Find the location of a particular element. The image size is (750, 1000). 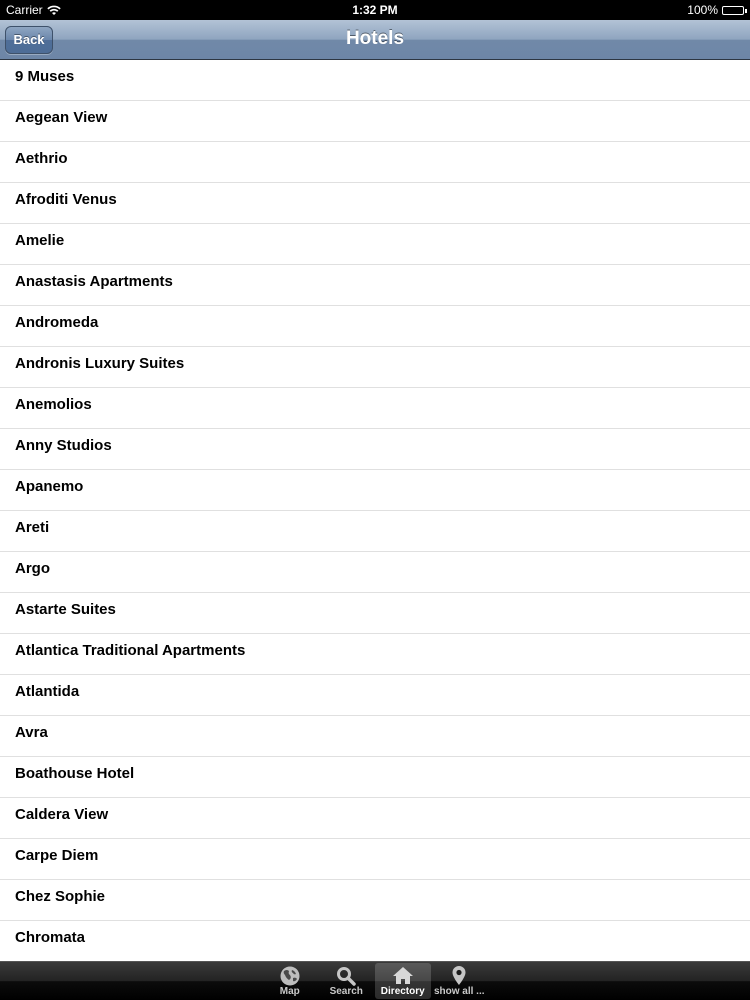

clock: 1:32 PM is located at coordinates (375, 10).